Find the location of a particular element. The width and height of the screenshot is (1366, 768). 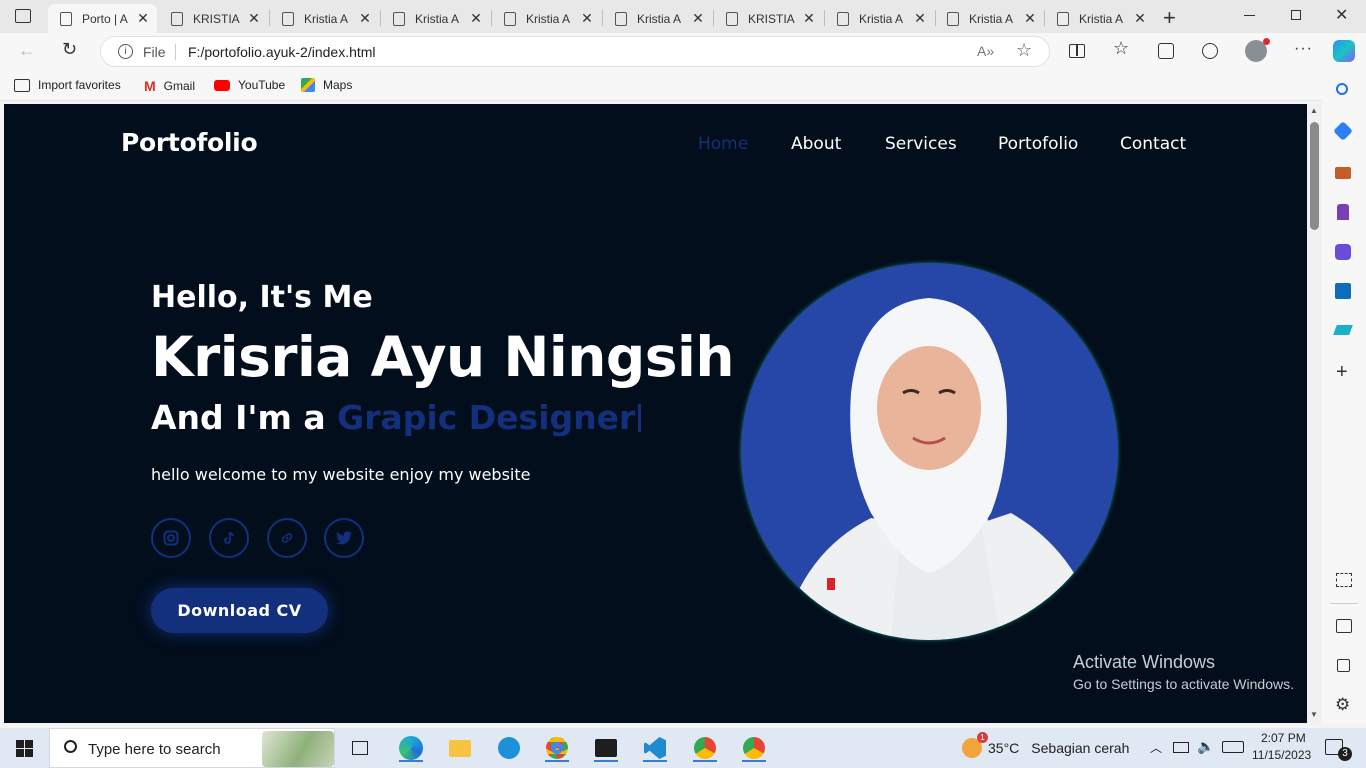

tab-8: Kristia A ✕ is located at coordinates (989, 18).